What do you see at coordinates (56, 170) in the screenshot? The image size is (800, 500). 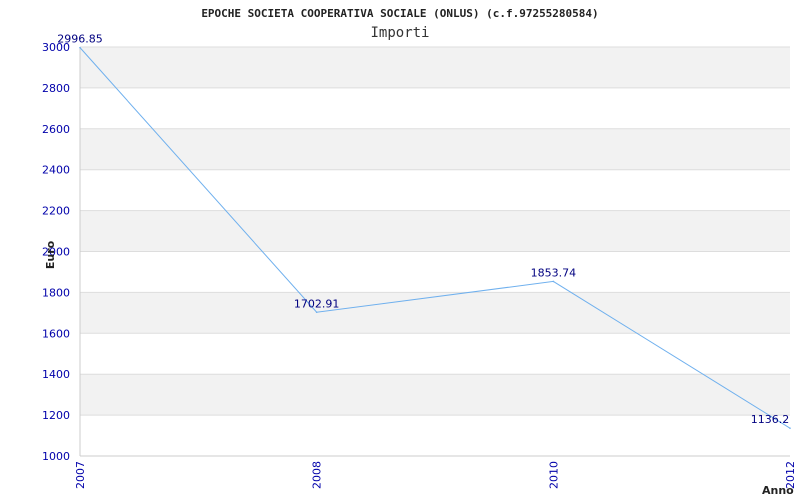 I see `y-tick-label: 2400` at bounding box center [56, 170].